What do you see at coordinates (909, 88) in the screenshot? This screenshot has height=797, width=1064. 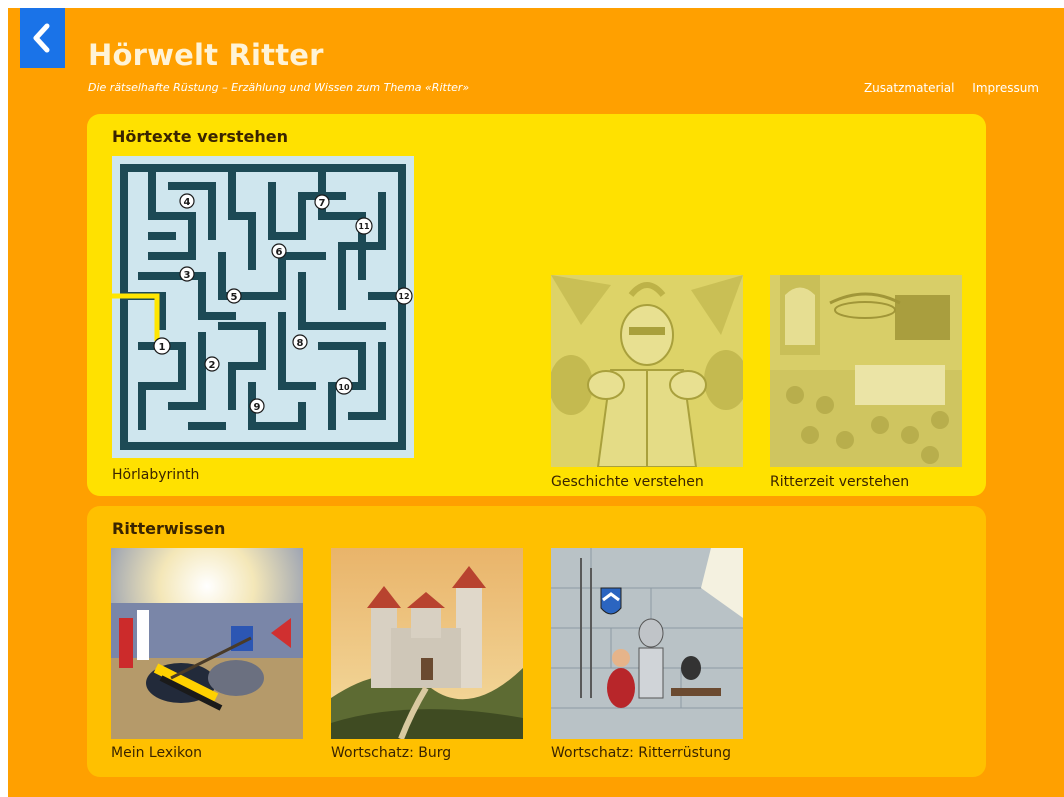 I see `nav-zusatzmaterial: Zusatzmaterial` at bounding box center [909, 88].